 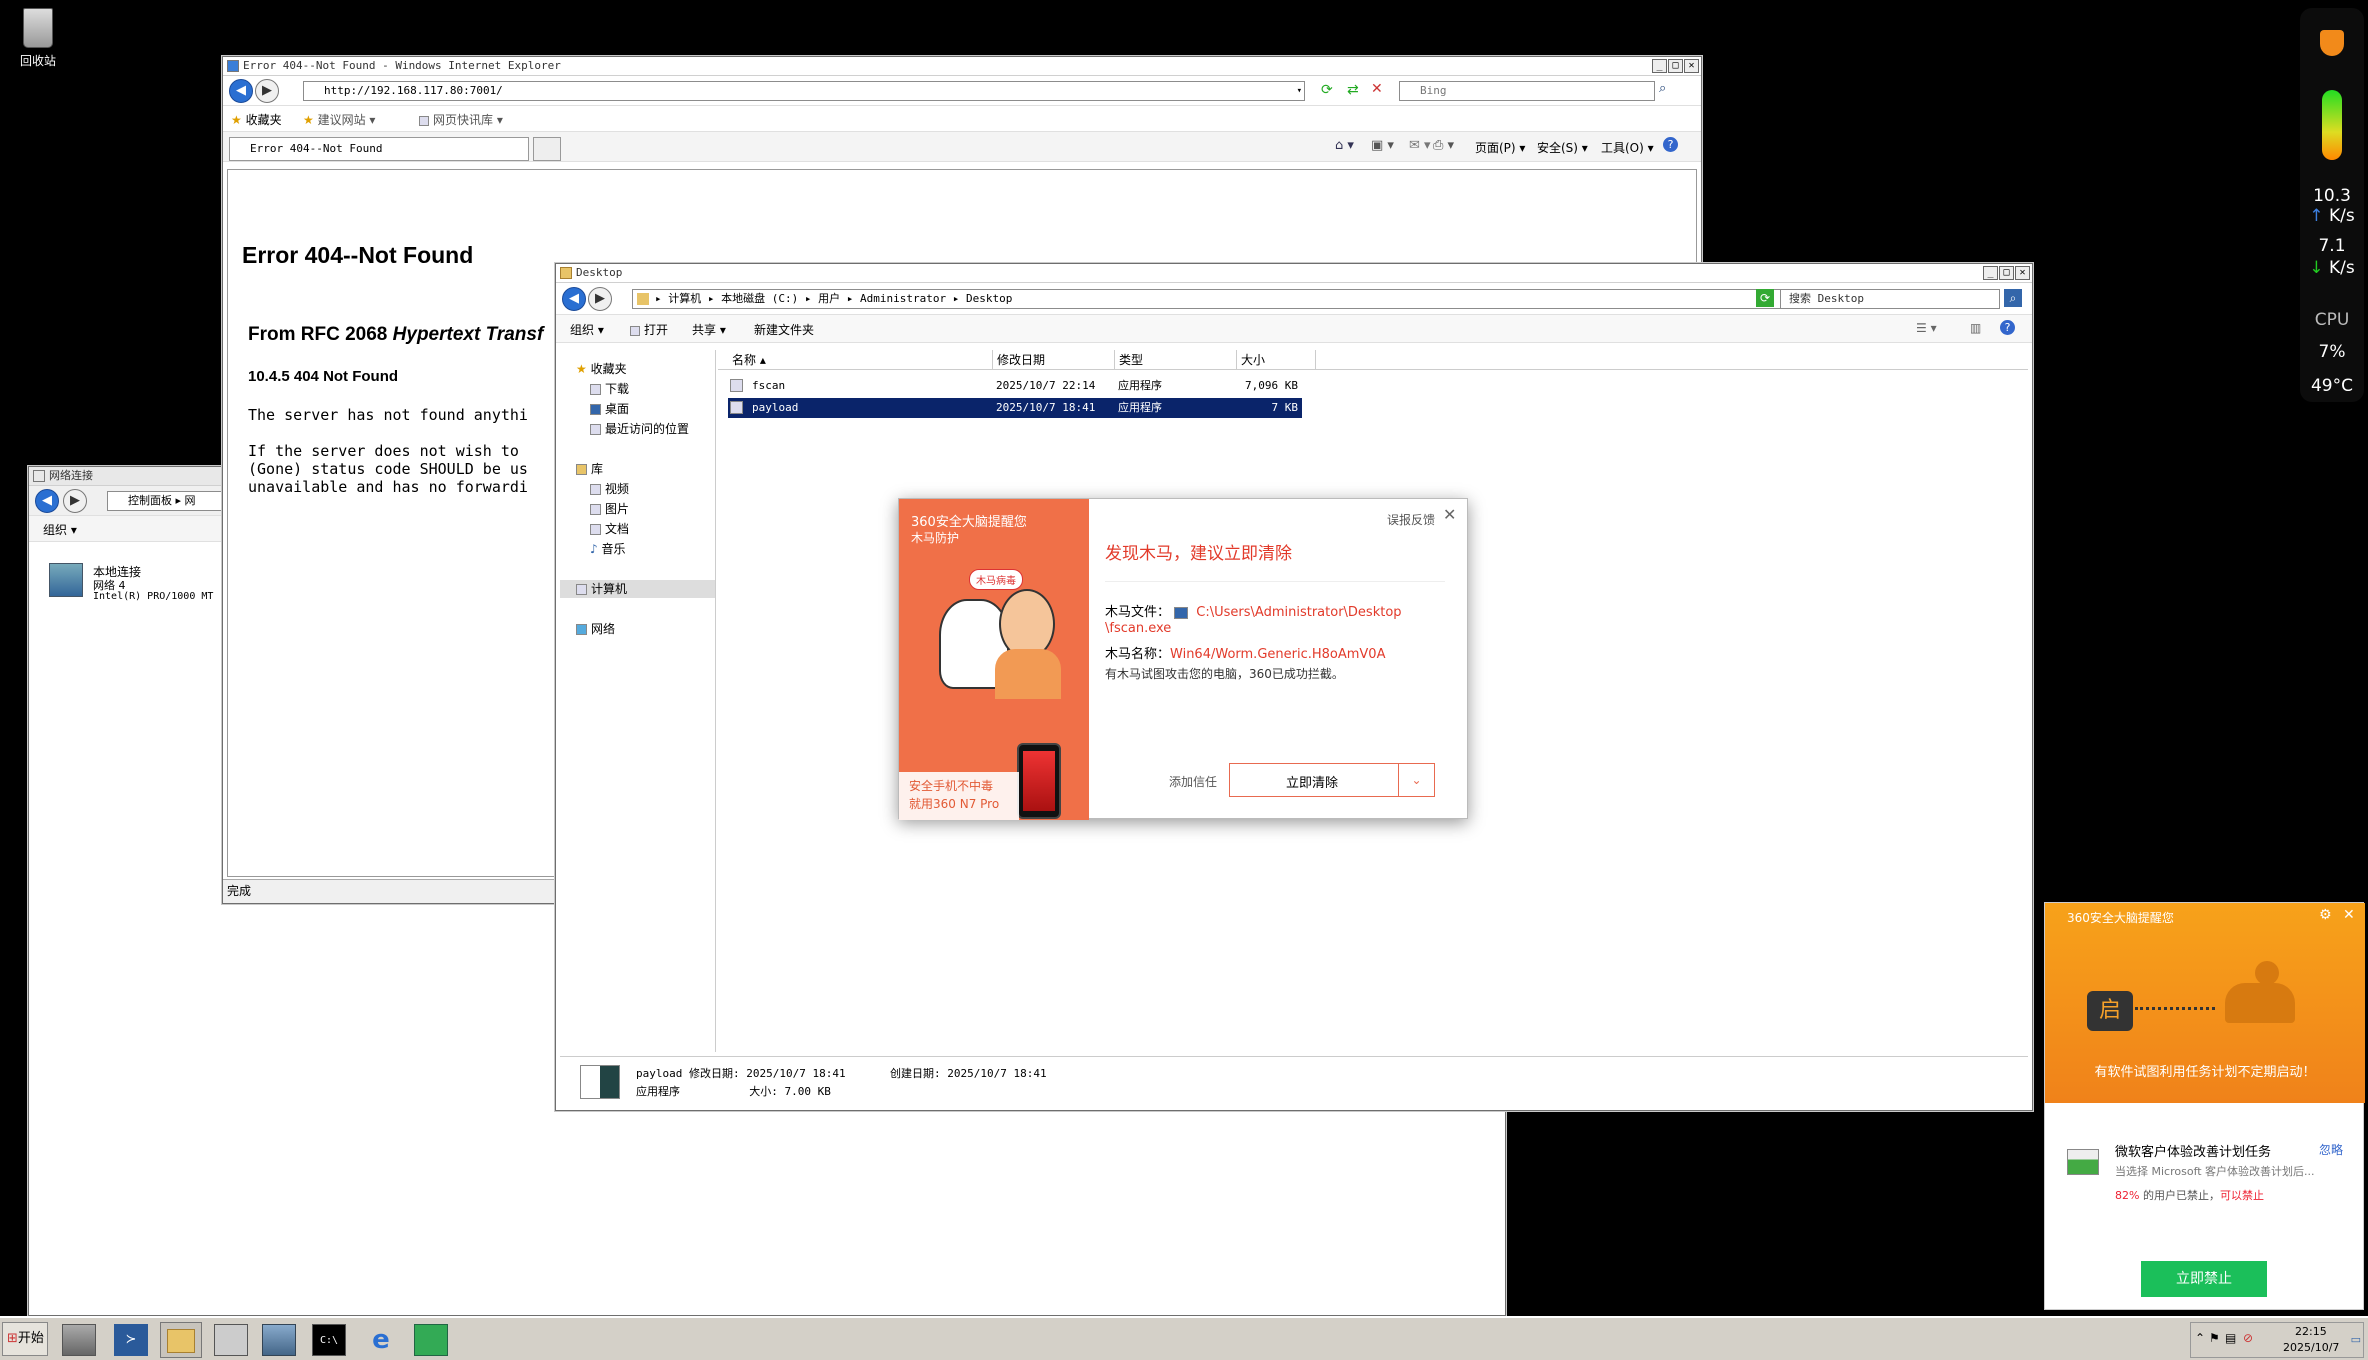 What do you see at coordinates (1278, 654) in the screenshot?
I see `trojan-name: Win64/Worm.Generic.H8oAmV0A` at bounding box center [1278, 654].